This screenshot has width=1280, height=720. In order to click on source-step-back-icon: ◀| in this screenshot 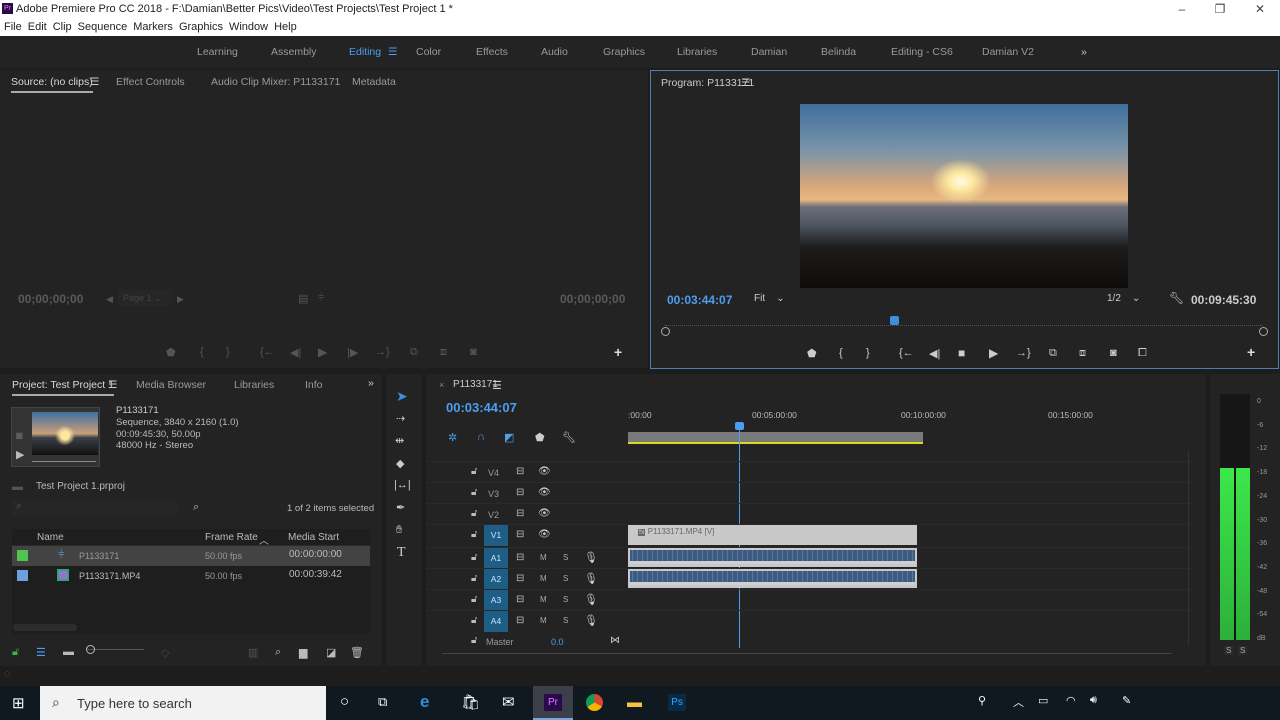, I will do `click(295, 352)`.